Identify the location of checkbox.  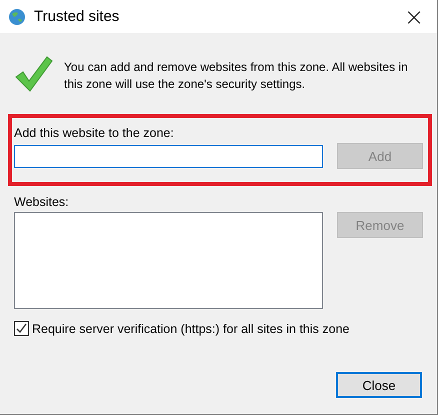
(21, 328).